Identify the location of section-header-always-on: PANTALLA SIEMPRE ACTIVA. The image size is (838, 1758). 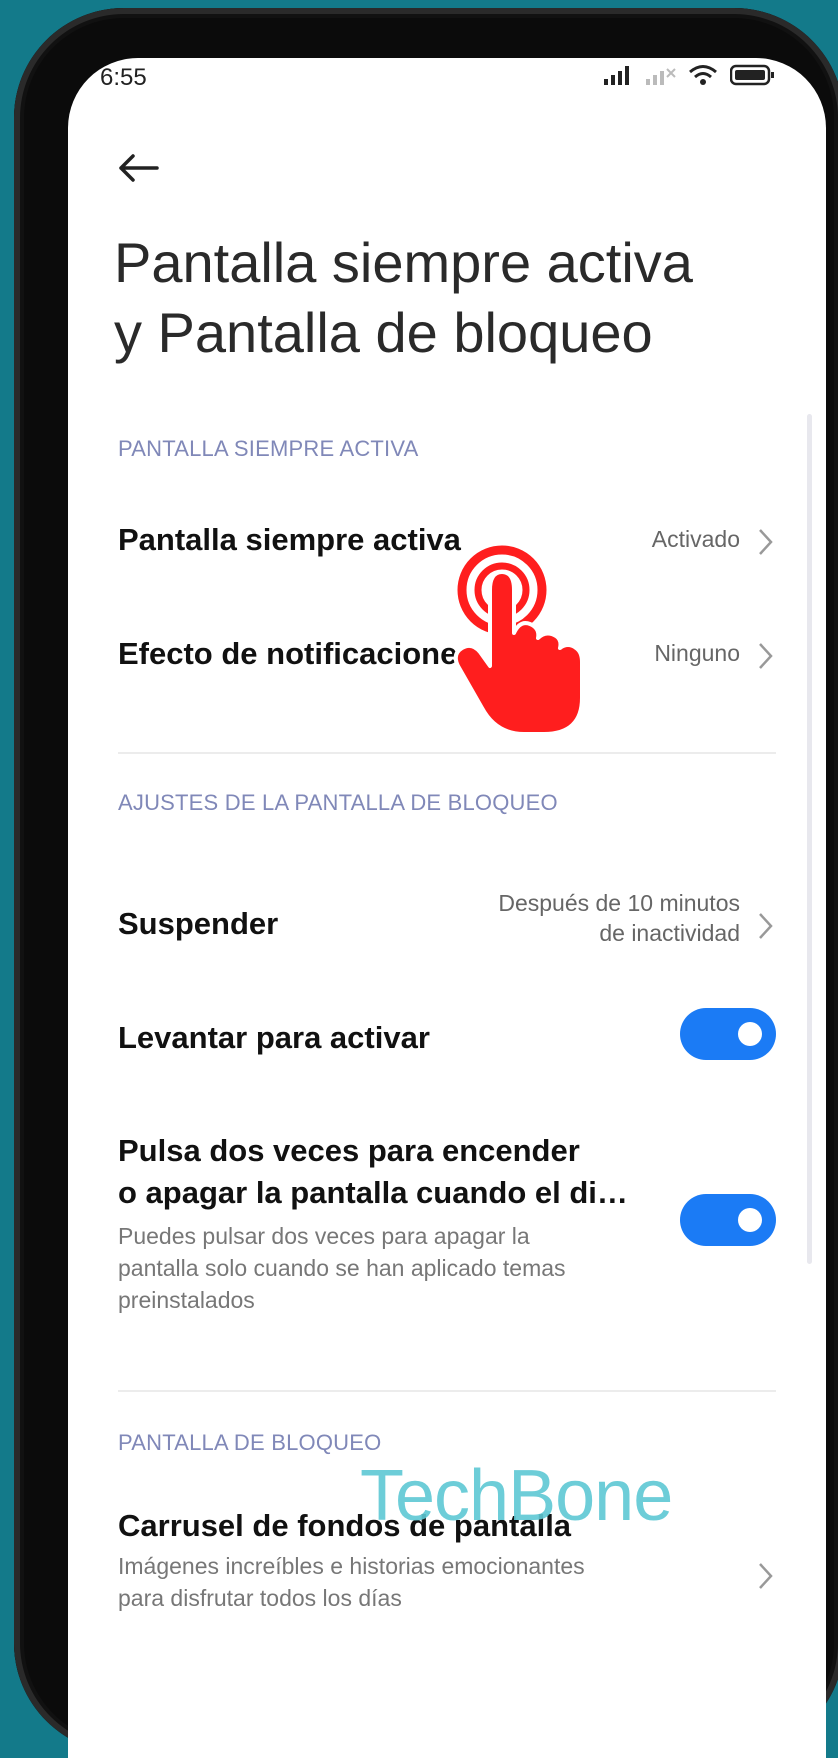
(268, 448).